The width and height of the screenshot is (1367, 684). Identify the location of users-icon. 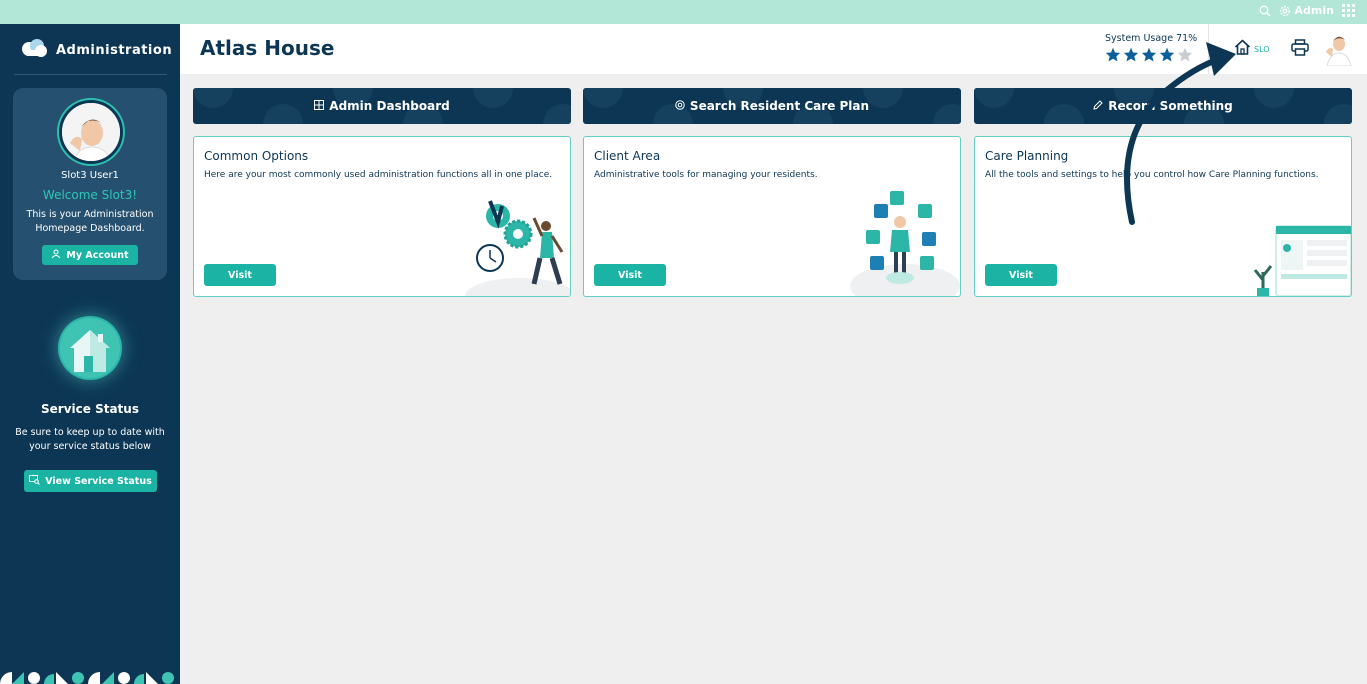
(56, 255).